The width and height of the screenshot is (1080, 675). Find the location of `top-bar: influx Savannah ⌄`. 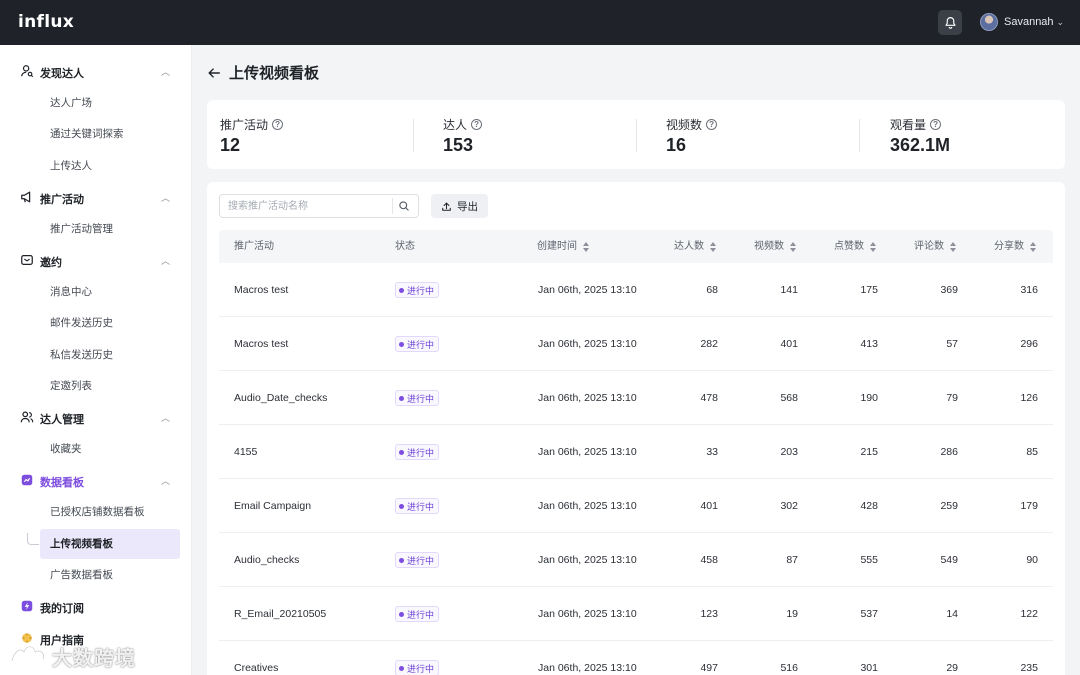

top-bar: influx Savannah ⌄ is located at coordinates (540, 22).